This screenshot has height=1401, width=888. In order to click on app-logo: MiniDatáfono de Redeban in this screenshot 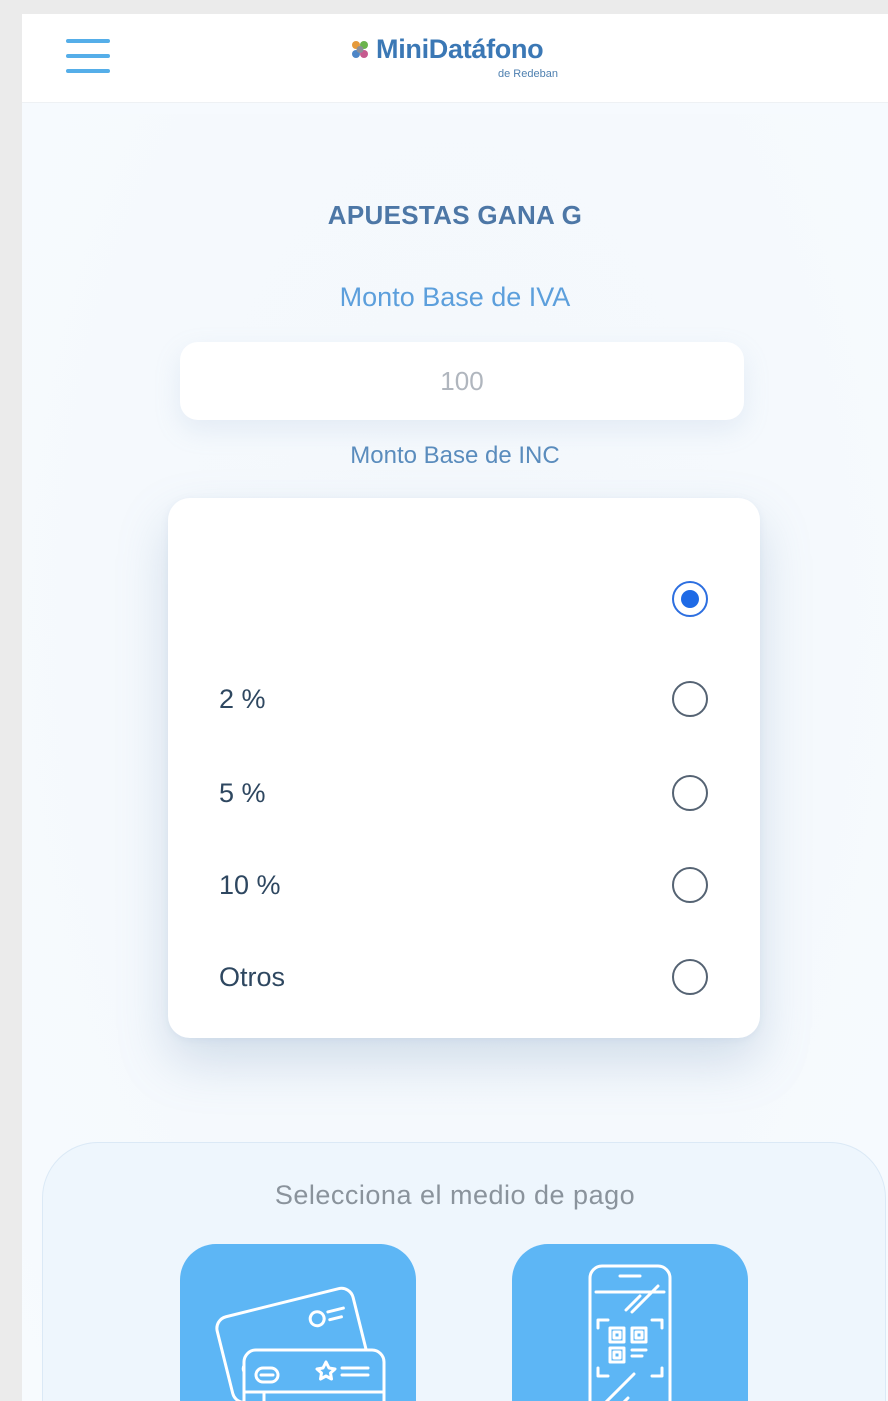, I will do `click(468, 57)`.